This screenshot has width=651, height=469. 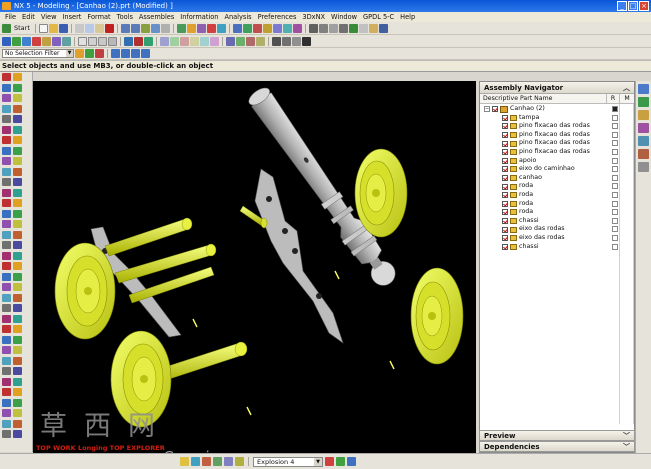 What do you see at coordinates (138, 41) in the screenshot?
I see `subtract-icon` at bounding box center [138, 41].